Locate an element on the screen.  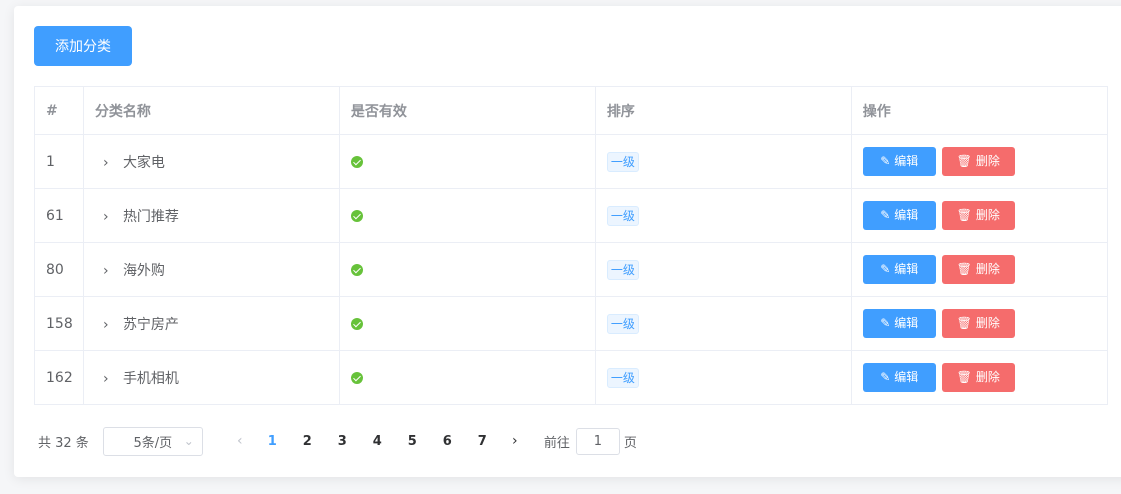
table-row: 61 › 热门推荐 一级 ✎ 编辑 🗑 删除 is located at coordinates (571, 215).